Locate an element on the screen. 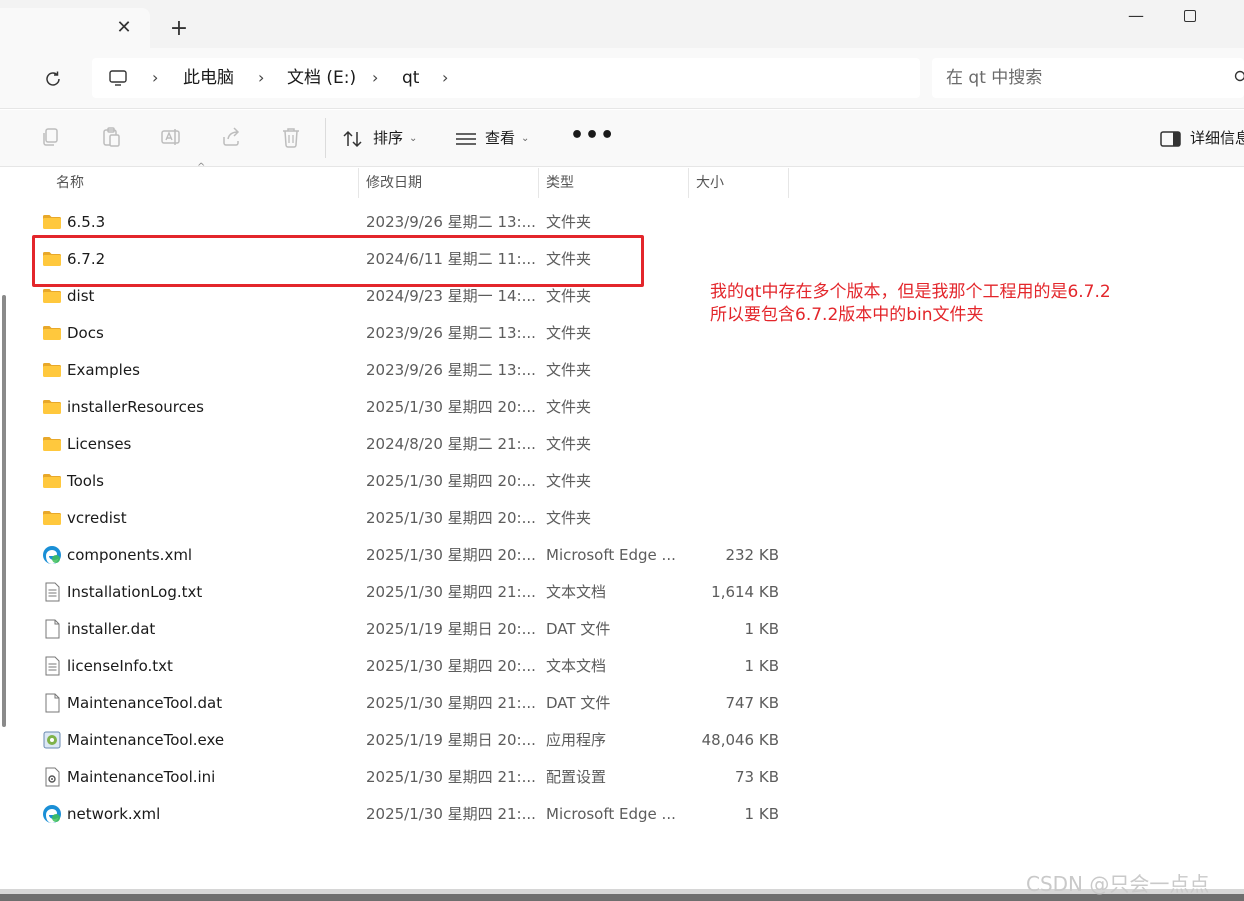 The width and height of the screenshot is (1244, 901). sort-button: 排序 ⌄ is located at coordinates (380, 138).